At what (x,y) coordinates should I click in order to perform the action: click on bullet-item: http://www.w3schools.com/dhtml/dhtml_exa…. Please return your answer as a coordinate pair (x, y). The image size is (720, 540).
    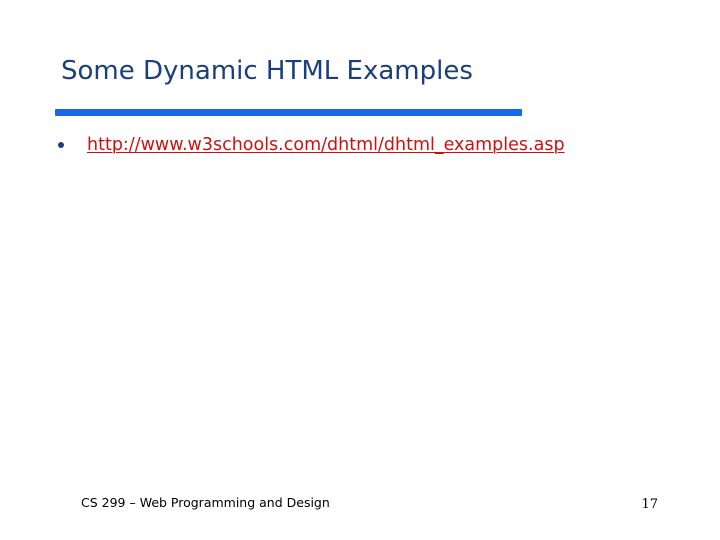
    Looking at the image, I should click on (311, 145).